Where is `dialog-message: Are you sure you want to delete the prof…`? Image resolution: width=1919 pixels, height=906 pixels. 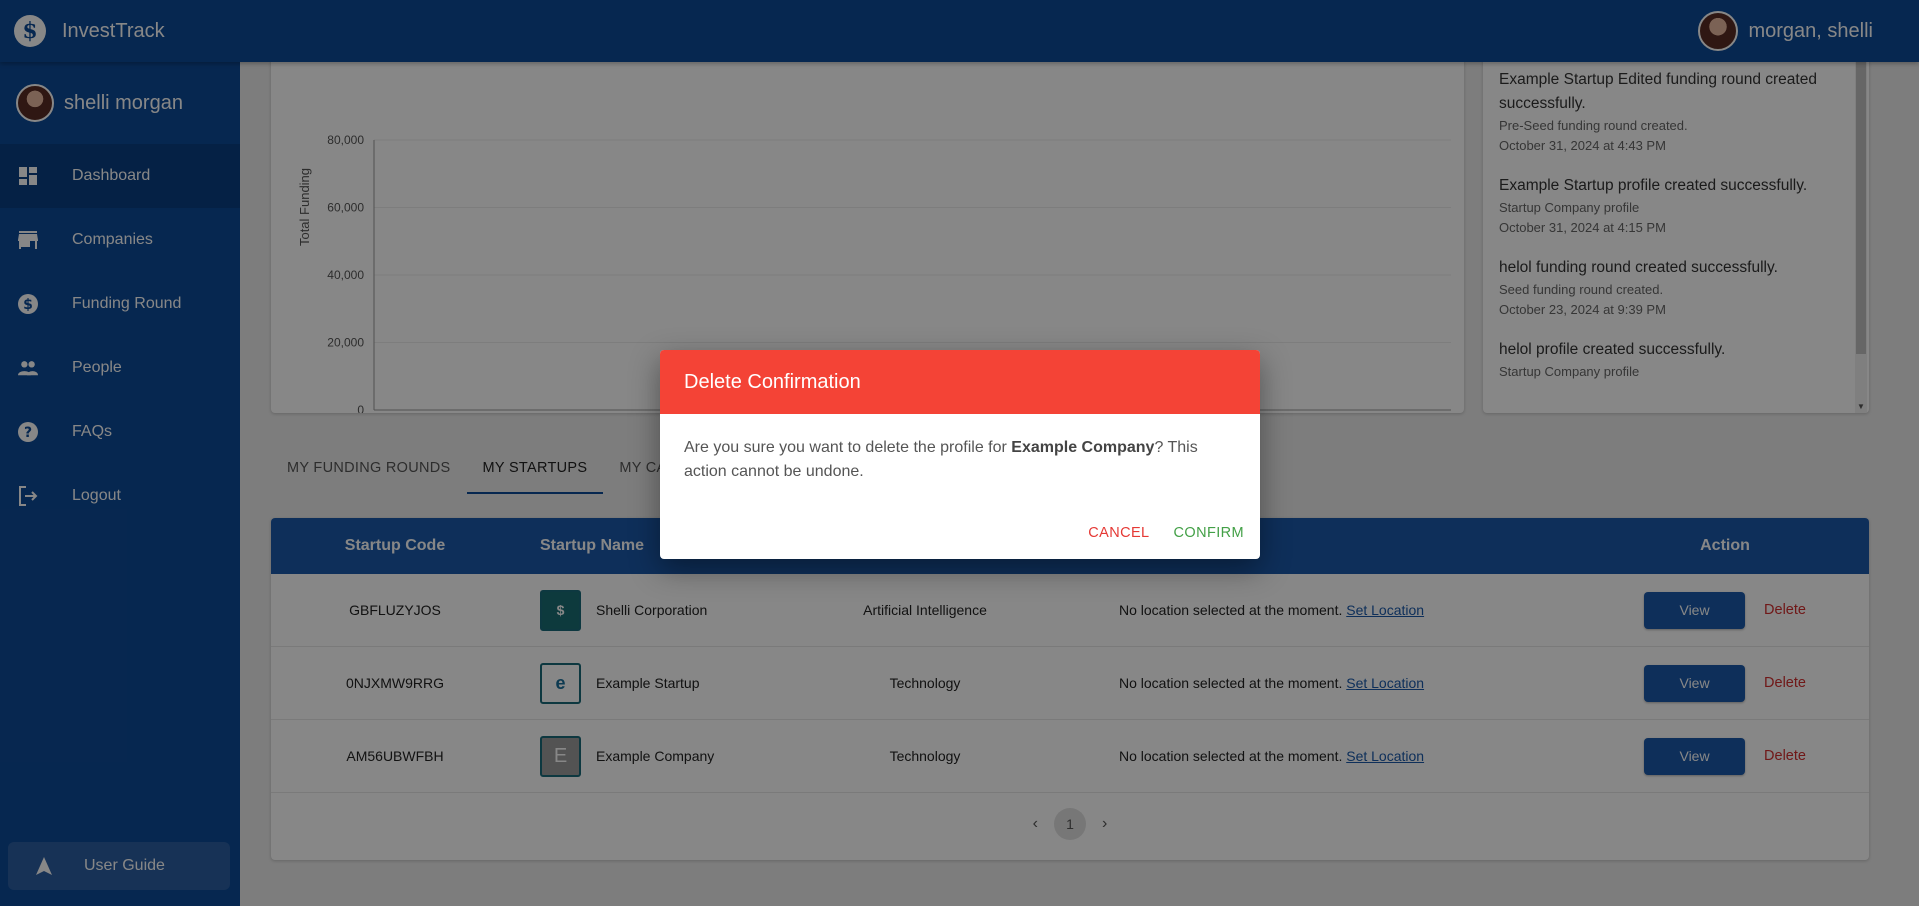 dialog-message: Are you sure you want to delete the prof… is located at coordinates (960, 449).